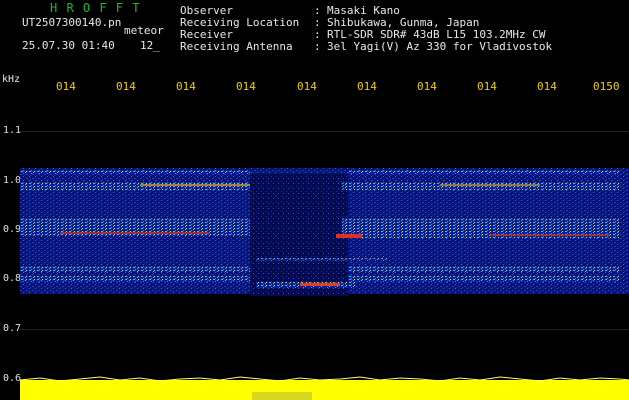 This screenshot has width=629, height=400. Describe the element at coordinates (144, 30) in the screenshot. I see `event-tag: meteor` at that location.